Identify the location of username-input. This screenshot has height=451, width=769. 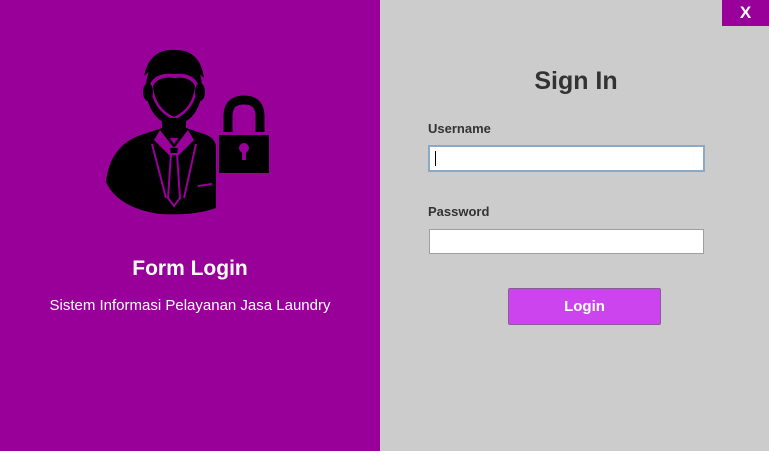
(566, 158).